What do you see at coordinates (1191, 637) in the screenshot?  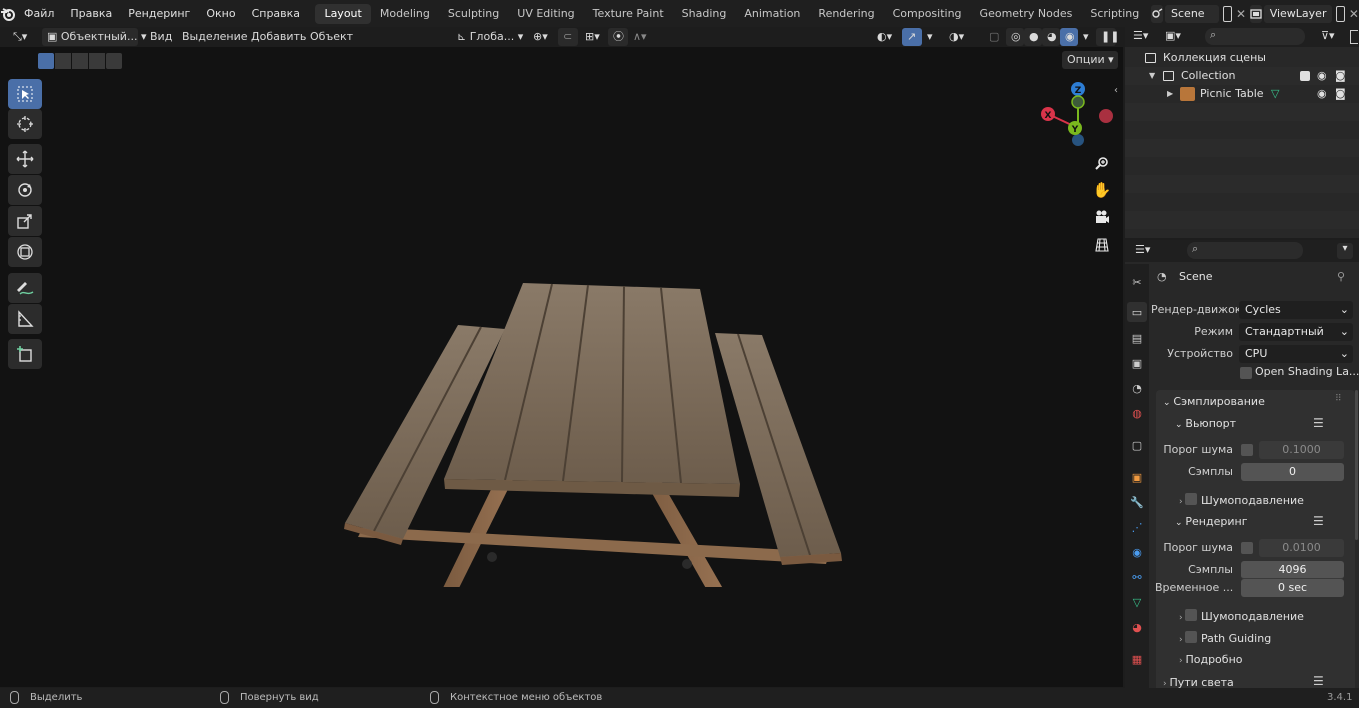 I see `path-guiding-checkbox` at bounding box center [1191, 637].